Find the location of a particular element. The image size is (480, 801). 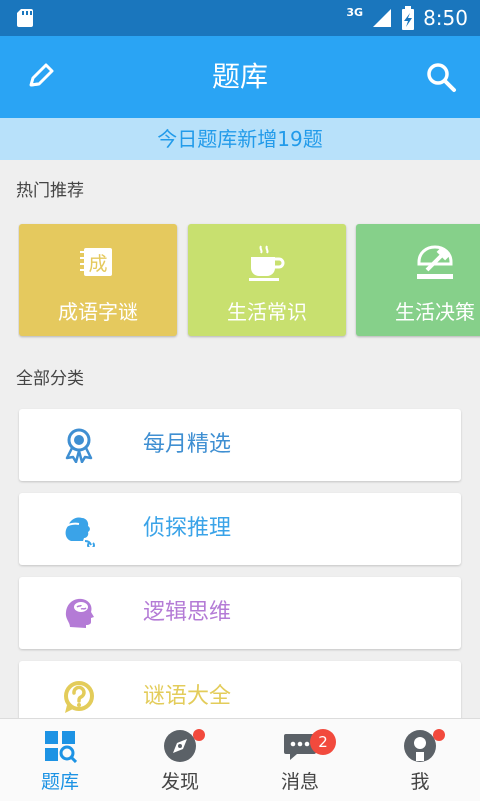

svg-text: 成 is located at coordinates (97, 264).